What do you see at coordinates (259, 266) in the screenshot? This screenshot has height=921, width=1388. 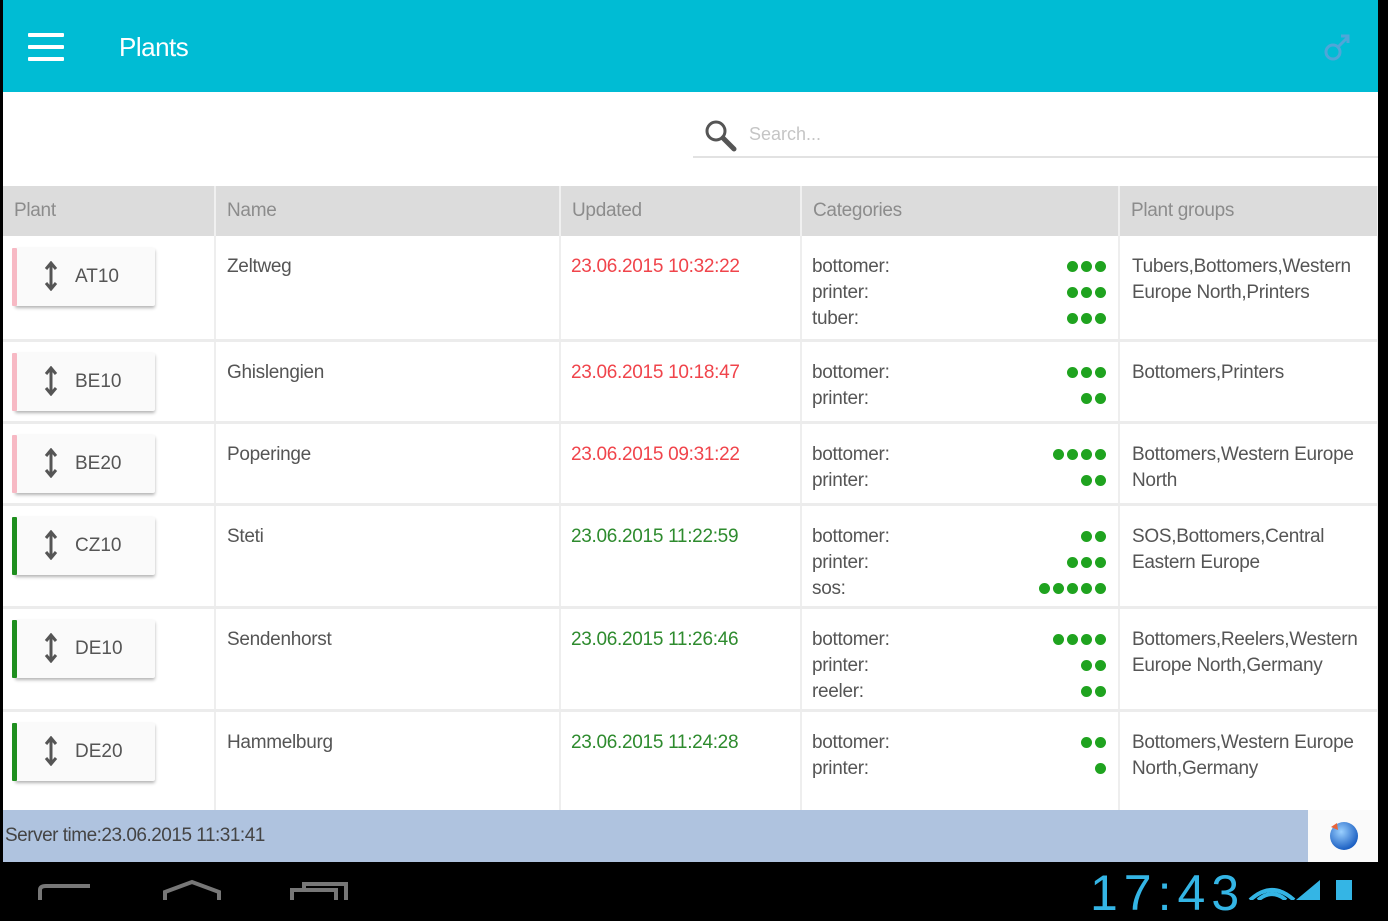 I see `plant-name: Zeltweg` at bounding box center [259, 266].